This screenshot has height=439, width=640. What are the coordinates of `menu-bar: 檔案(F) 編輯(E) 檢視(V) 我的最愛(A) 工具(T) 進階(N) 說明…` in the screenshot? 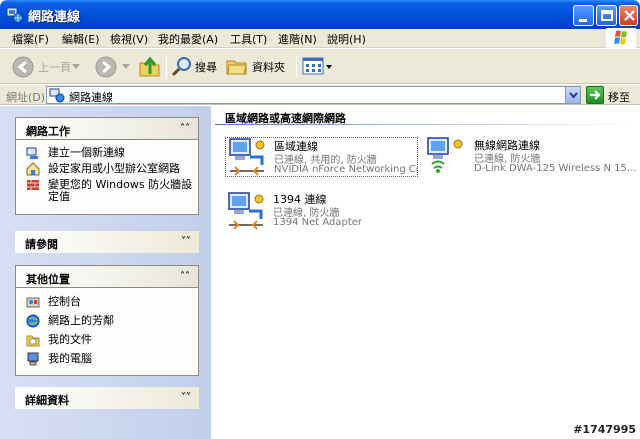 It's located at (320, 38).